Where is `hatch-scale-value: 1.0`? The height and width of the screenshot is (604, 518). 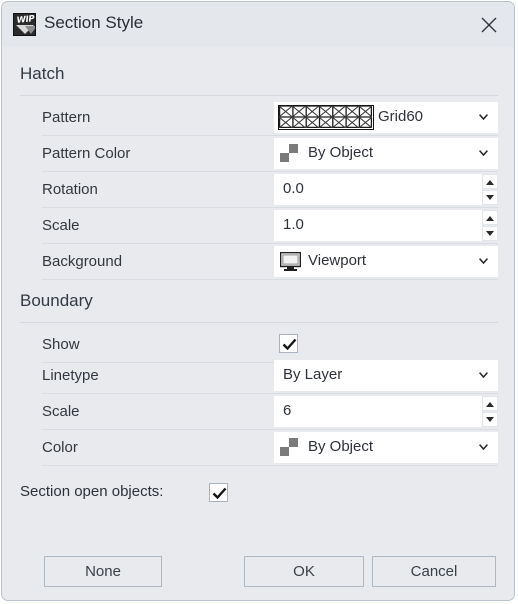
hatch-scale-value: 1.0 is located at coordinates (293, 224).